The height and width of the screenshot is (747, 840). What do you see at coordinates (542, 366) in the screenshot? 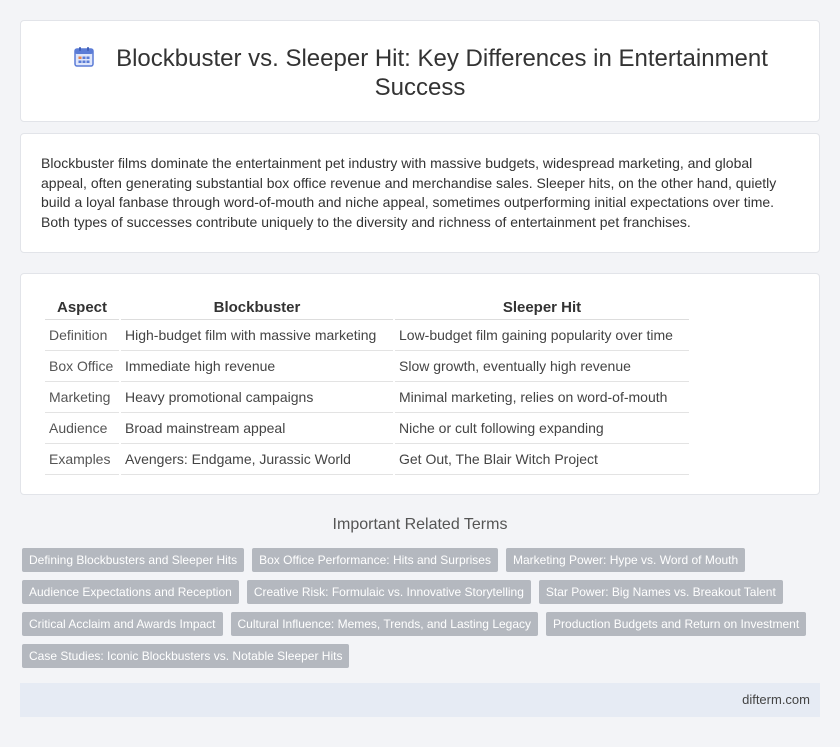
I see `sleeper-hit-cell: Slow growth, eventually high revenue` at bounding box center [542, 366].